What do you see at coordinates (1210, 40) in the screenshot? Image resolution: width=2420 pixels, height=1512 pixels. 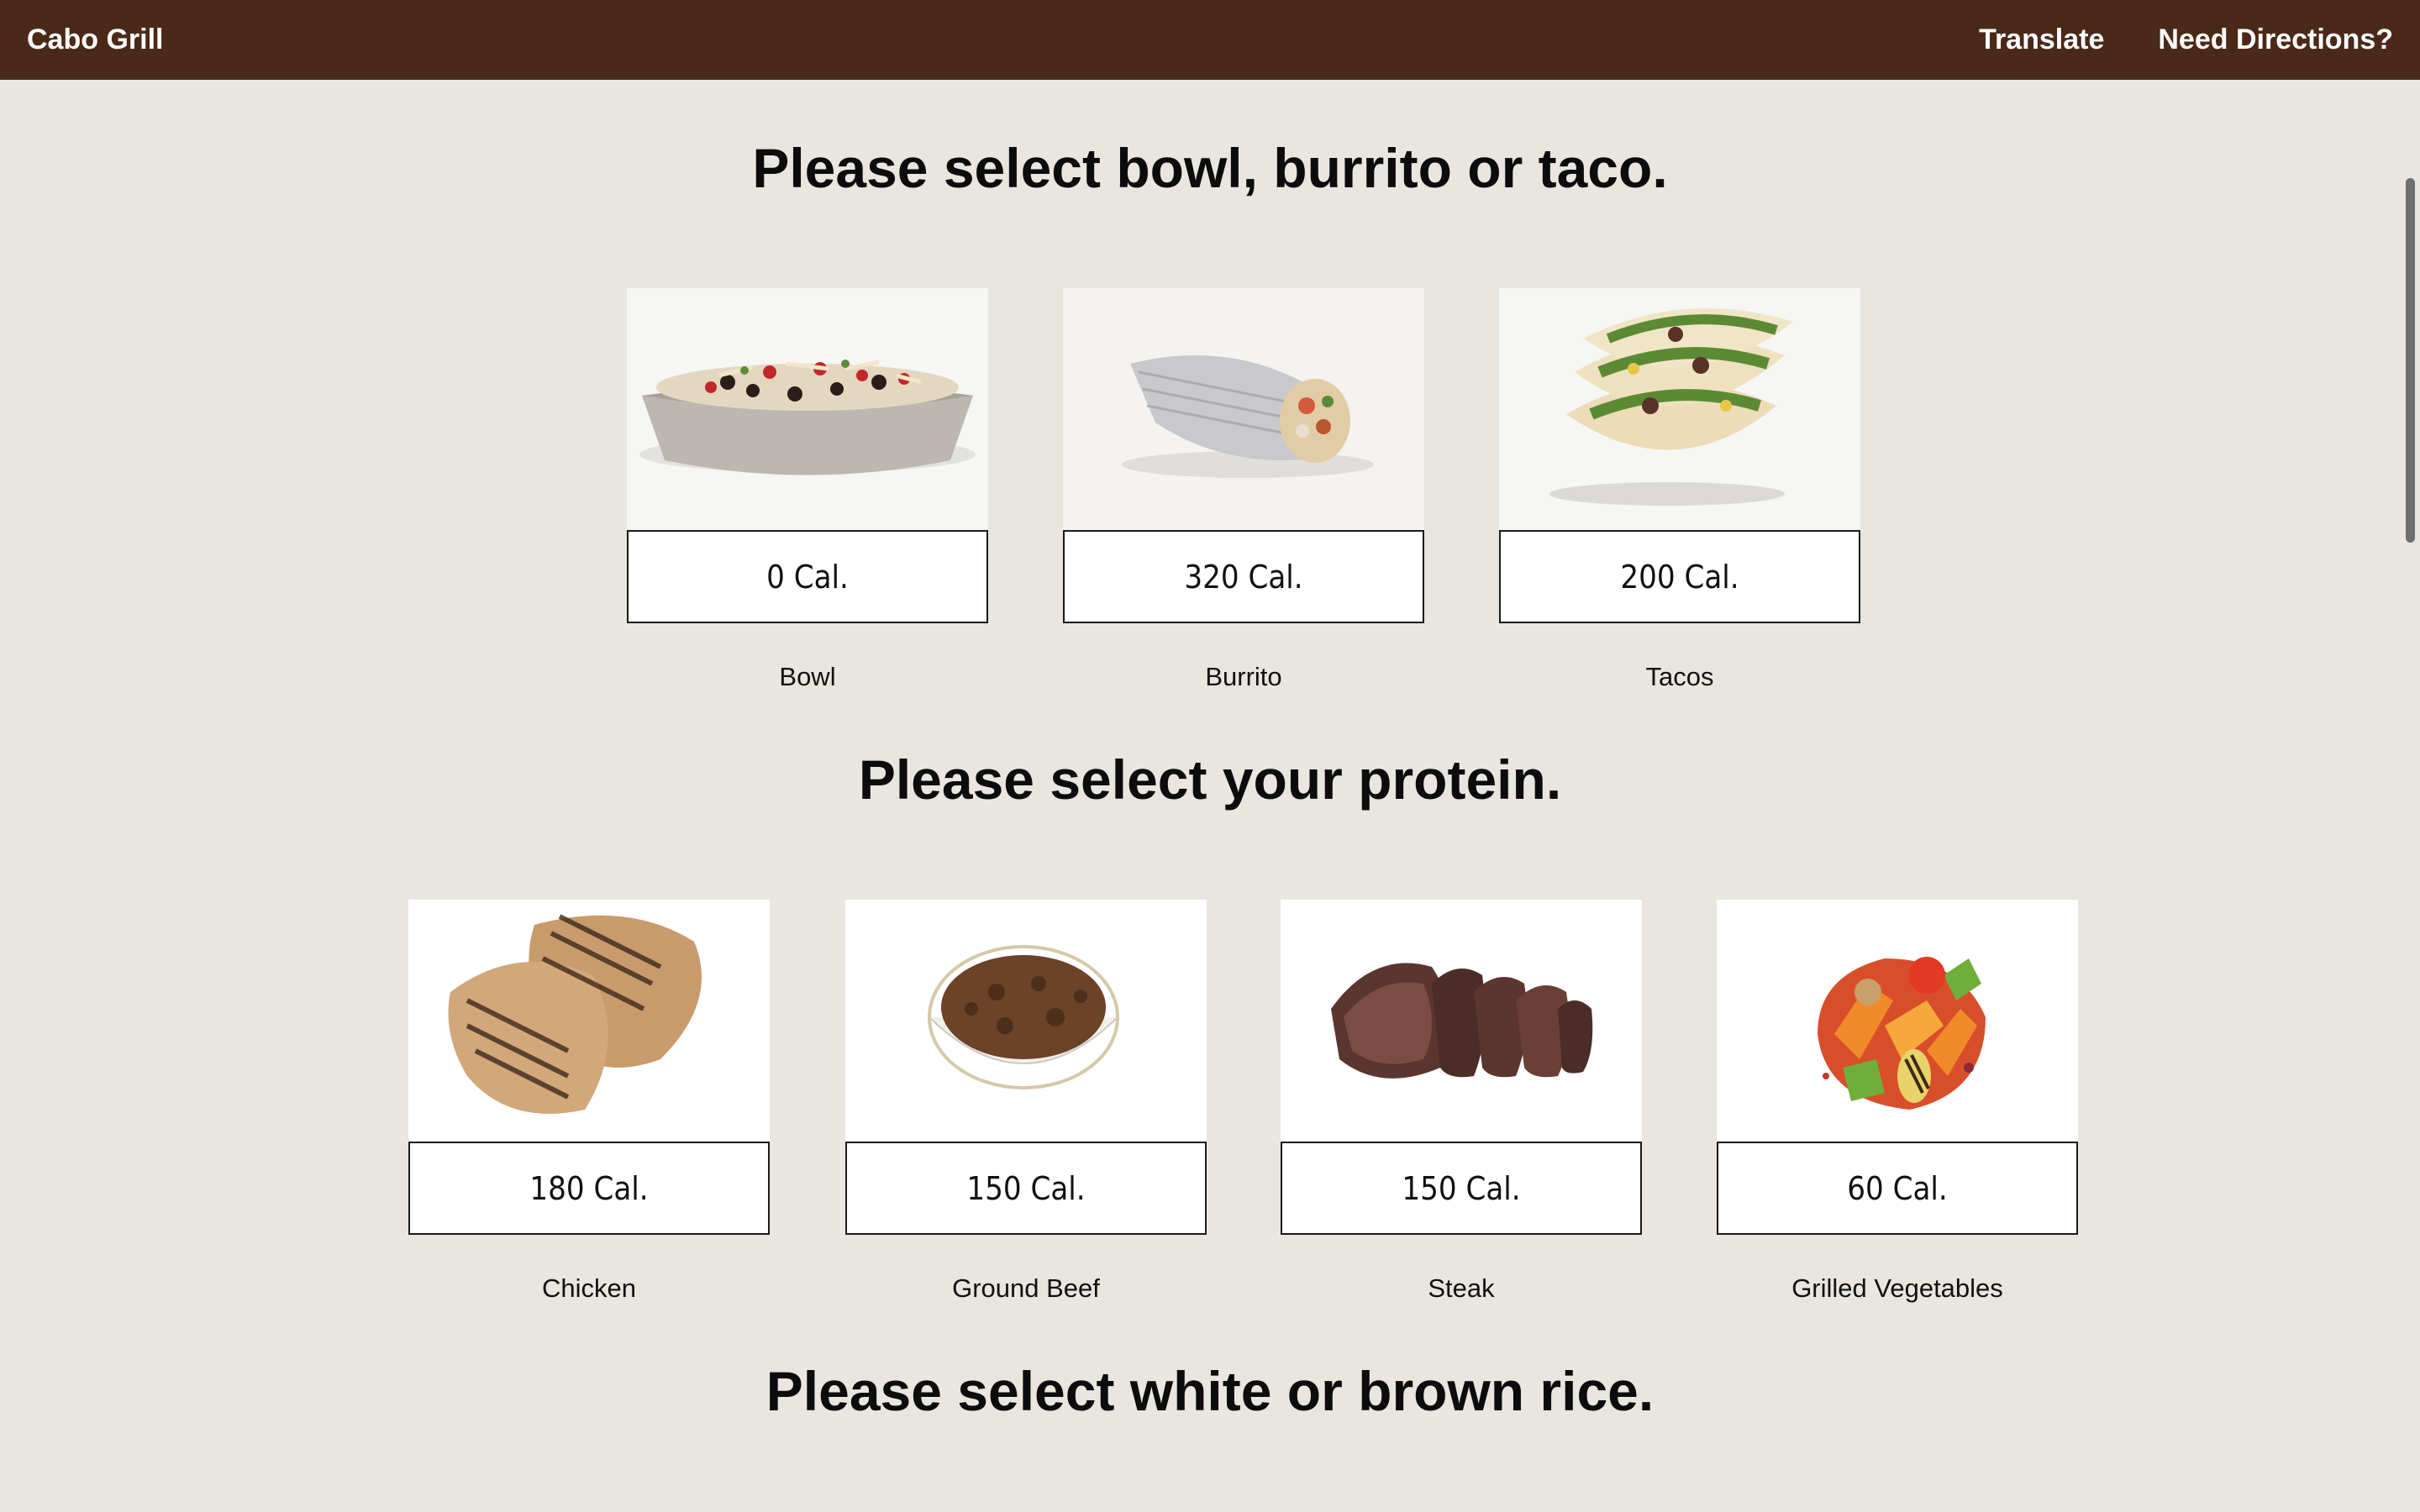 I see `top-nav-bar: Cabo Grill Translate Need Directions?` at bounding box center [1210, 40].